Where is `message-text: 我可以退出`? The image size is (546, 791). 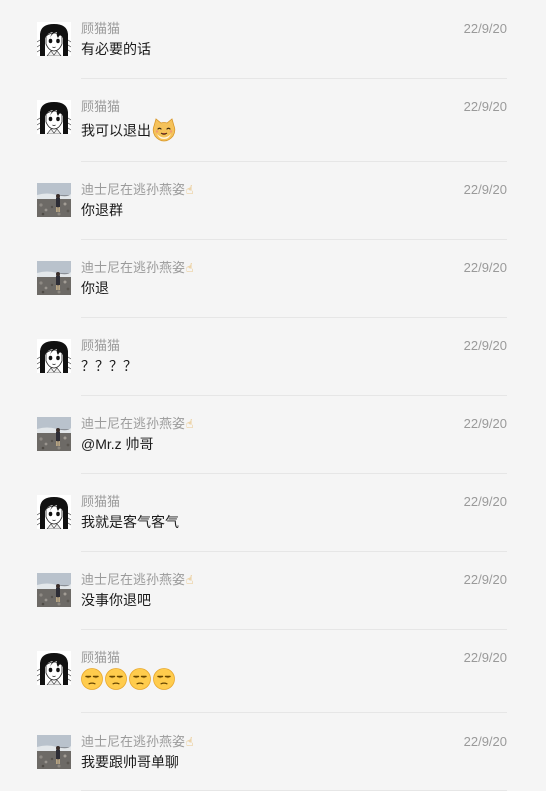
message-text: 我可以退出 is located at coordinates (116, 130).